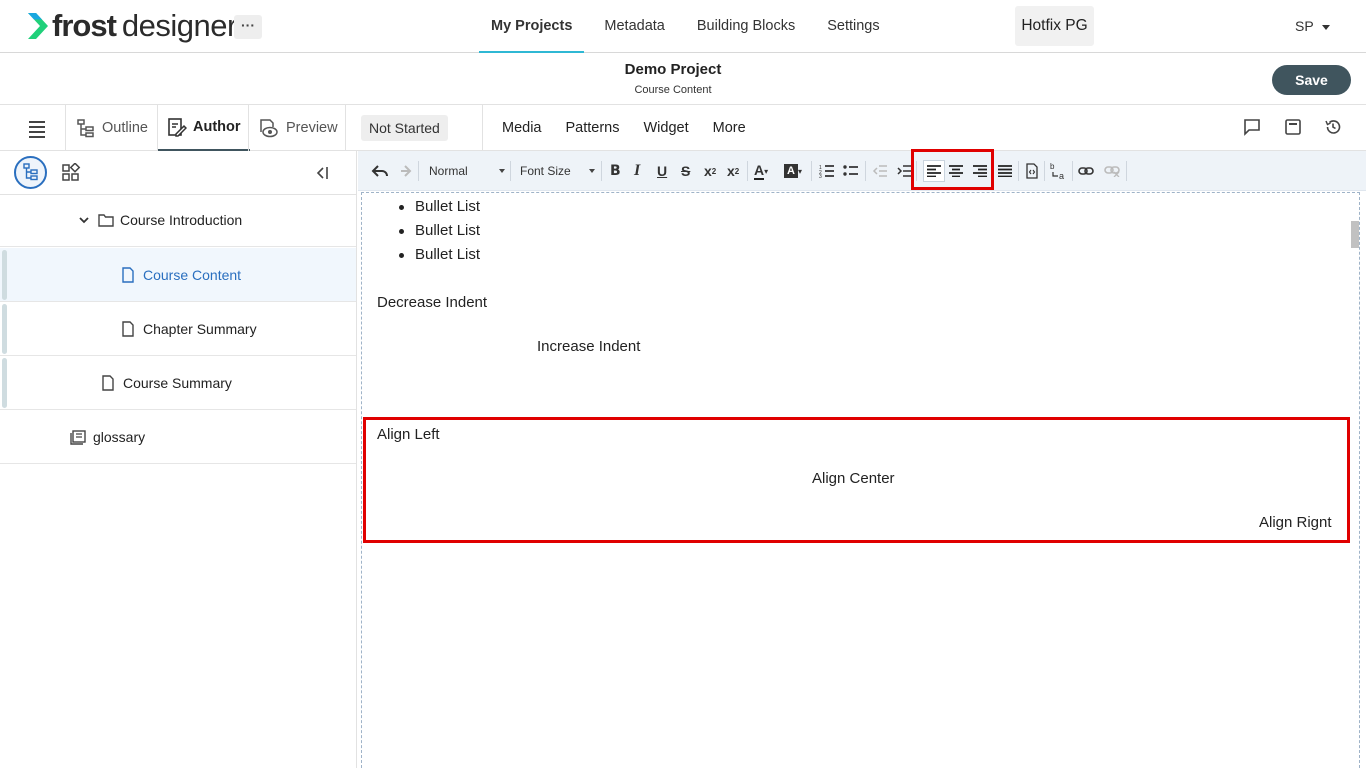 The image size is (1366, 768). I want to click on chevron-logo-icon, so click(38, 26).